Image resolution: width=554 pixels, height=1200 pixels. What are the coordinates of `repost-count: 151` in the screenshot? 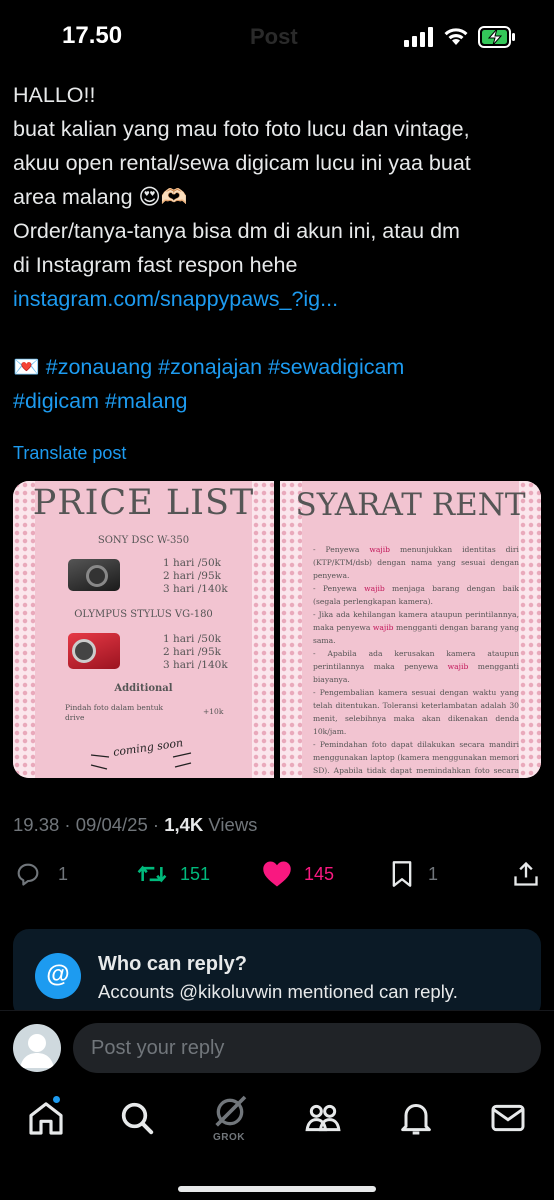 It's located at (195, 873).